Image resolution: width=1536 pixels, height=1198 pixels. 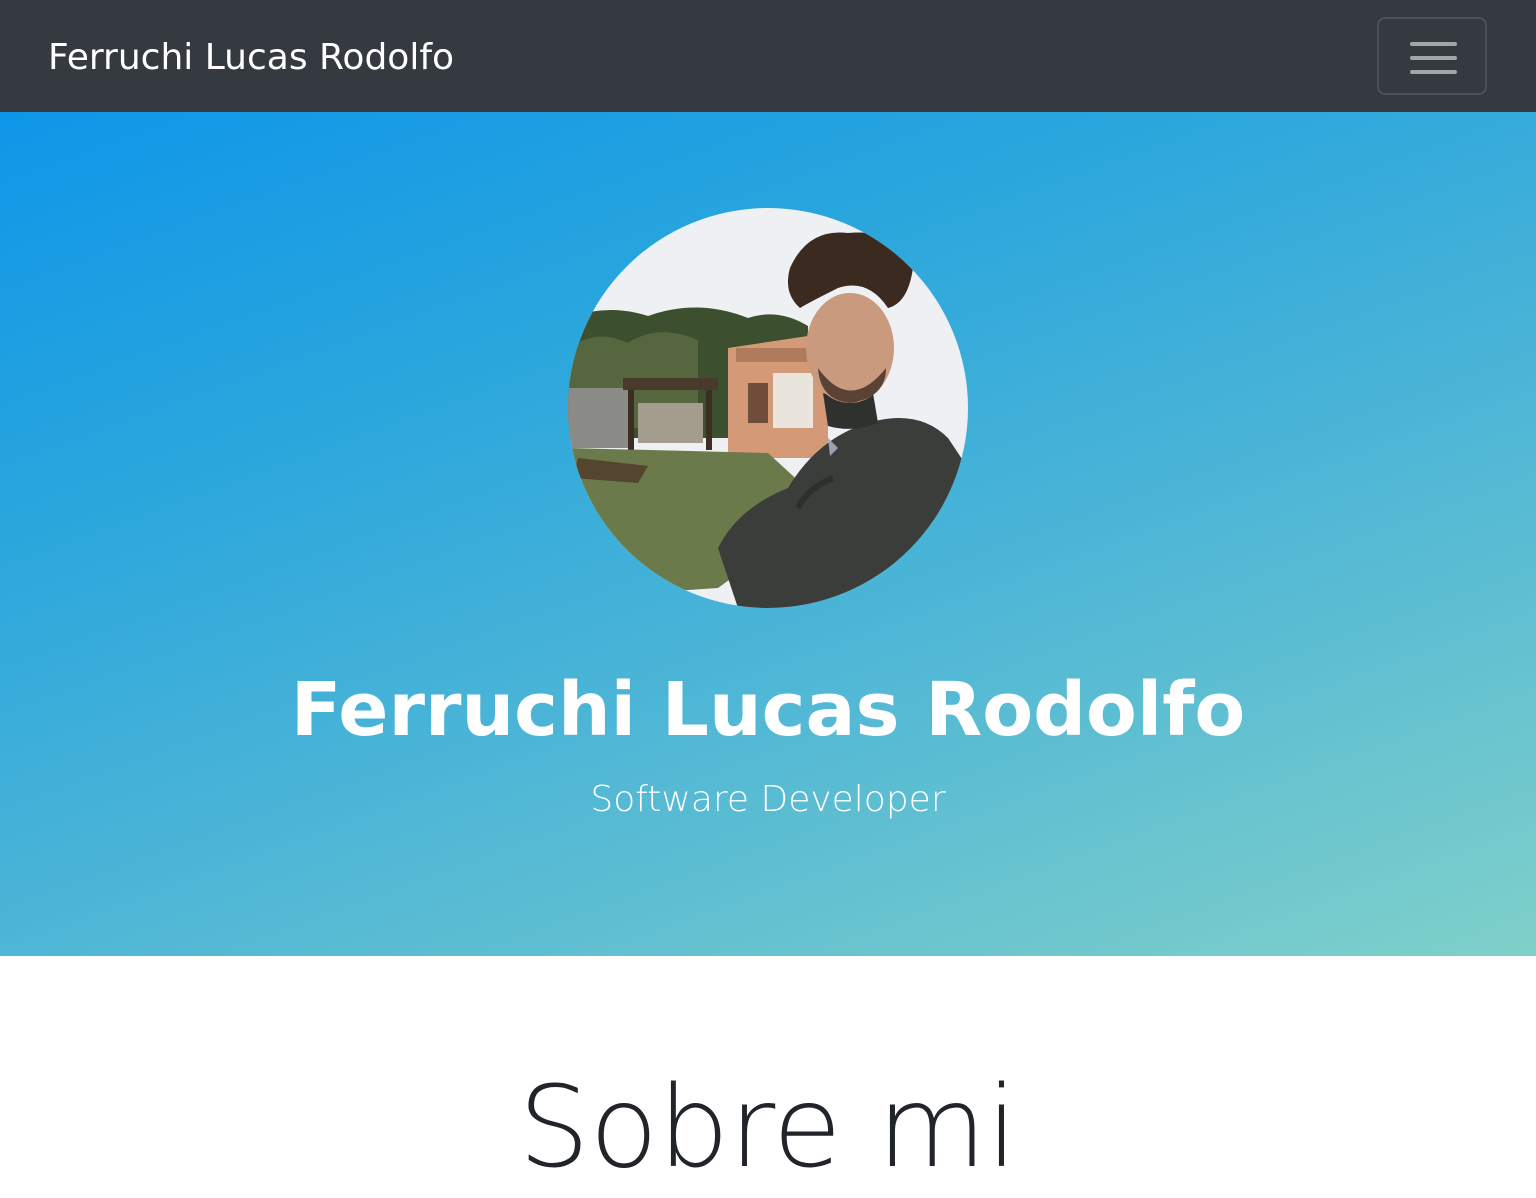 What do you see at coordinates (768, 799) in the screenshot?
I see `hero-subtitle: Software Developer` at bounding box center [768, 799].